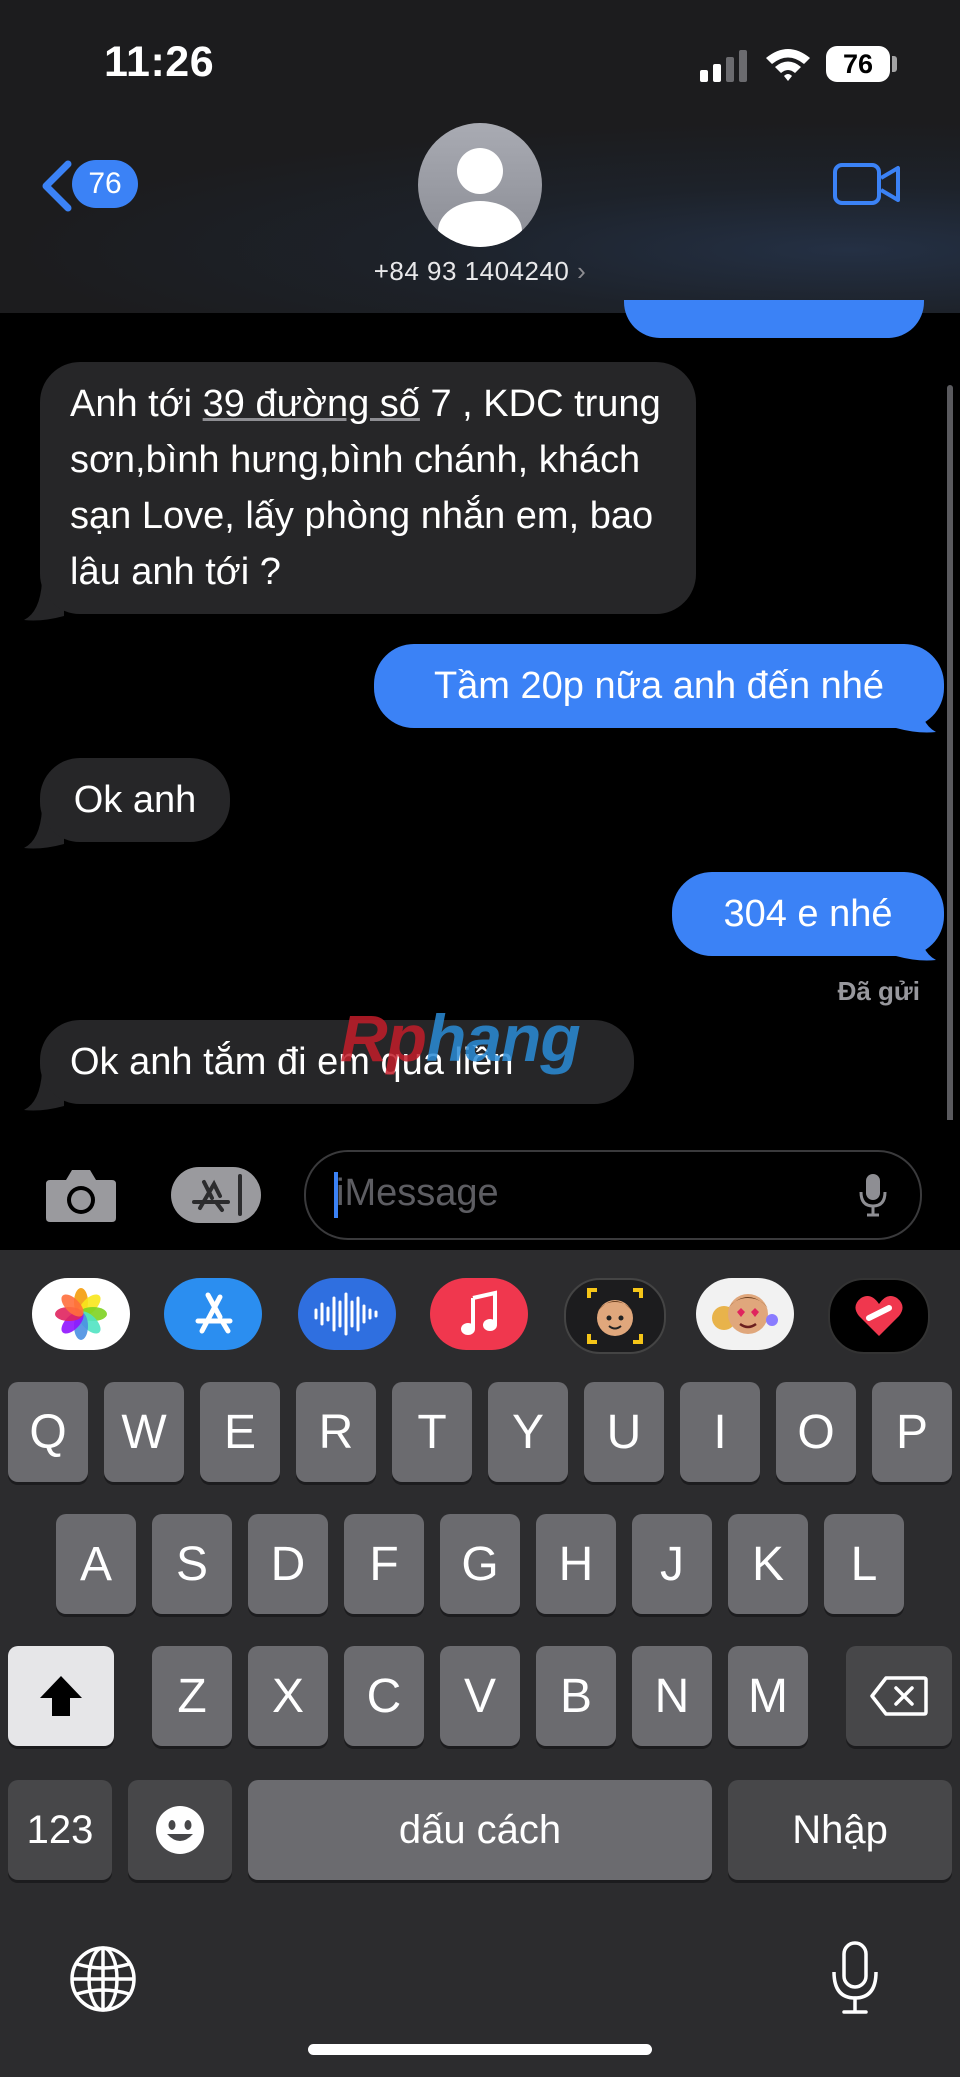 Image resolution: width=960 pixels, height=2077 pixels. I want to click on key-x: X, so click(288, 1696).